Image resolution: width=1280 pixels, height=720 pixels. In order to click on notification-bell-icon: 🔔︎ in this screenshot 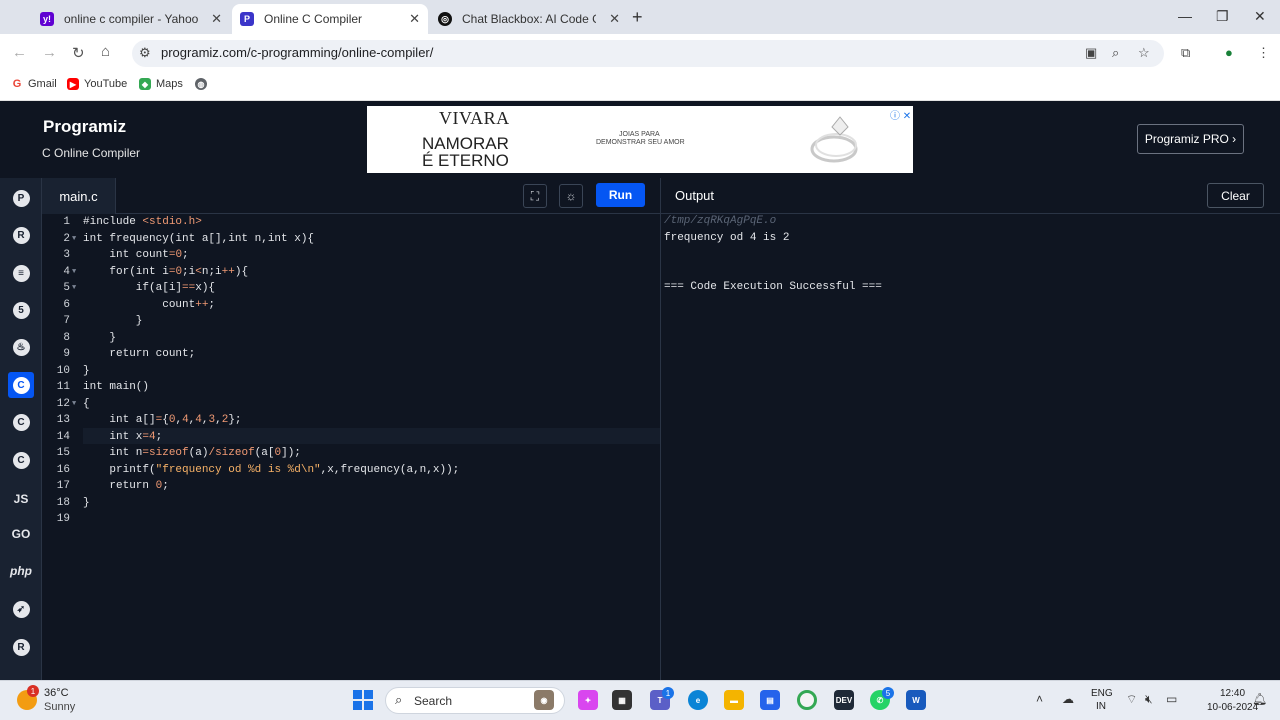, I will do `click(1259, 699)`.